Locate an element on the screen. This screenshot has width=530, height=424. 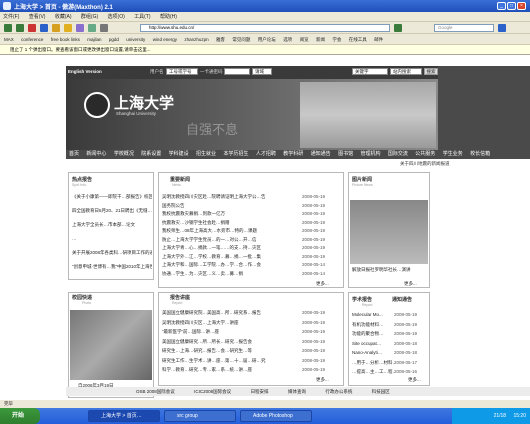
password-field is located at coordinates (237, 71).